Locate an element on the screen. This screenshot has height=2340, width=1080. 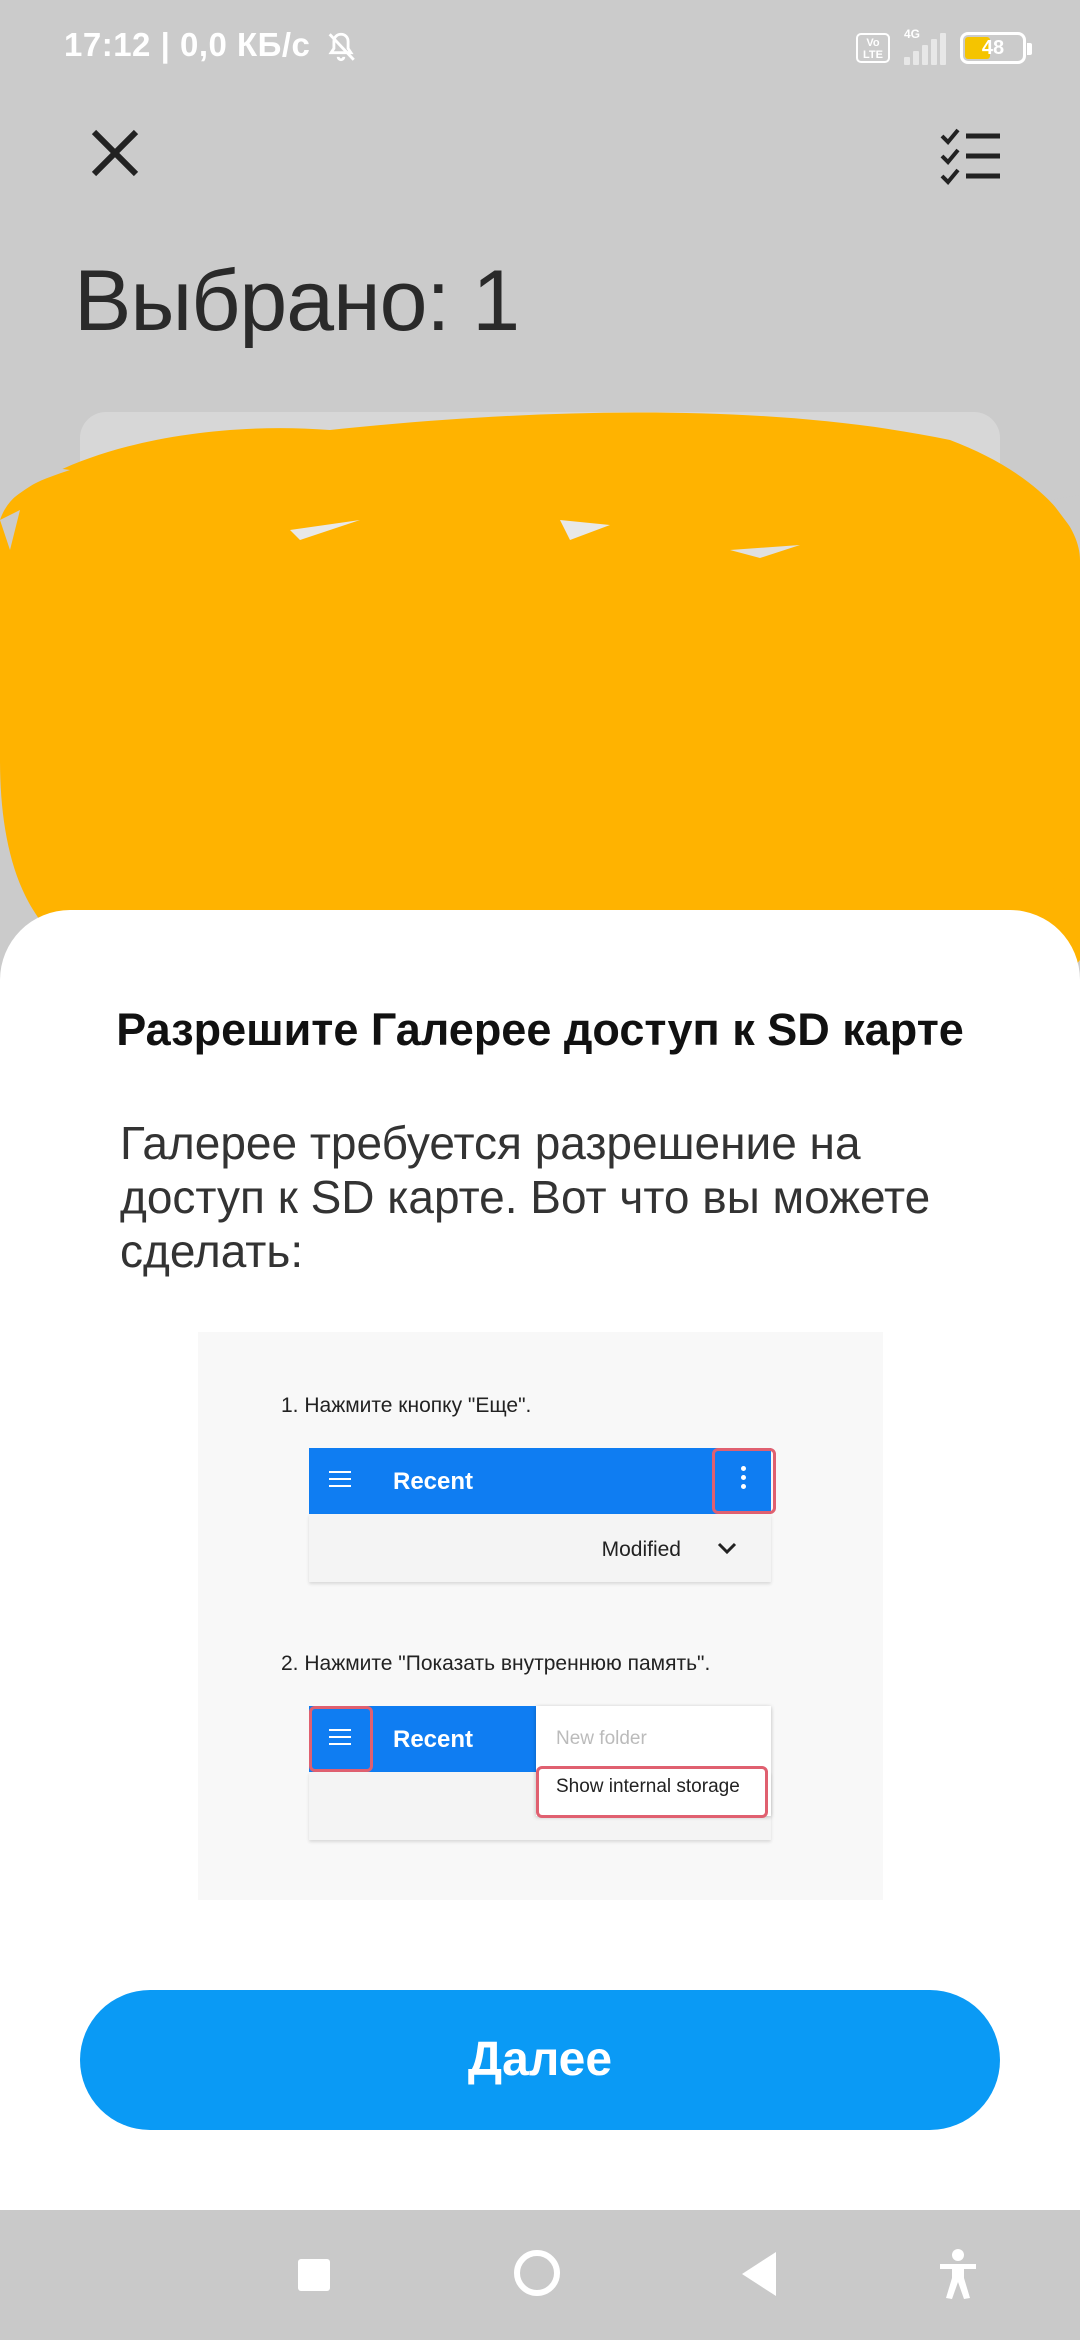
square-icon is located at coordinates (314, 2275).